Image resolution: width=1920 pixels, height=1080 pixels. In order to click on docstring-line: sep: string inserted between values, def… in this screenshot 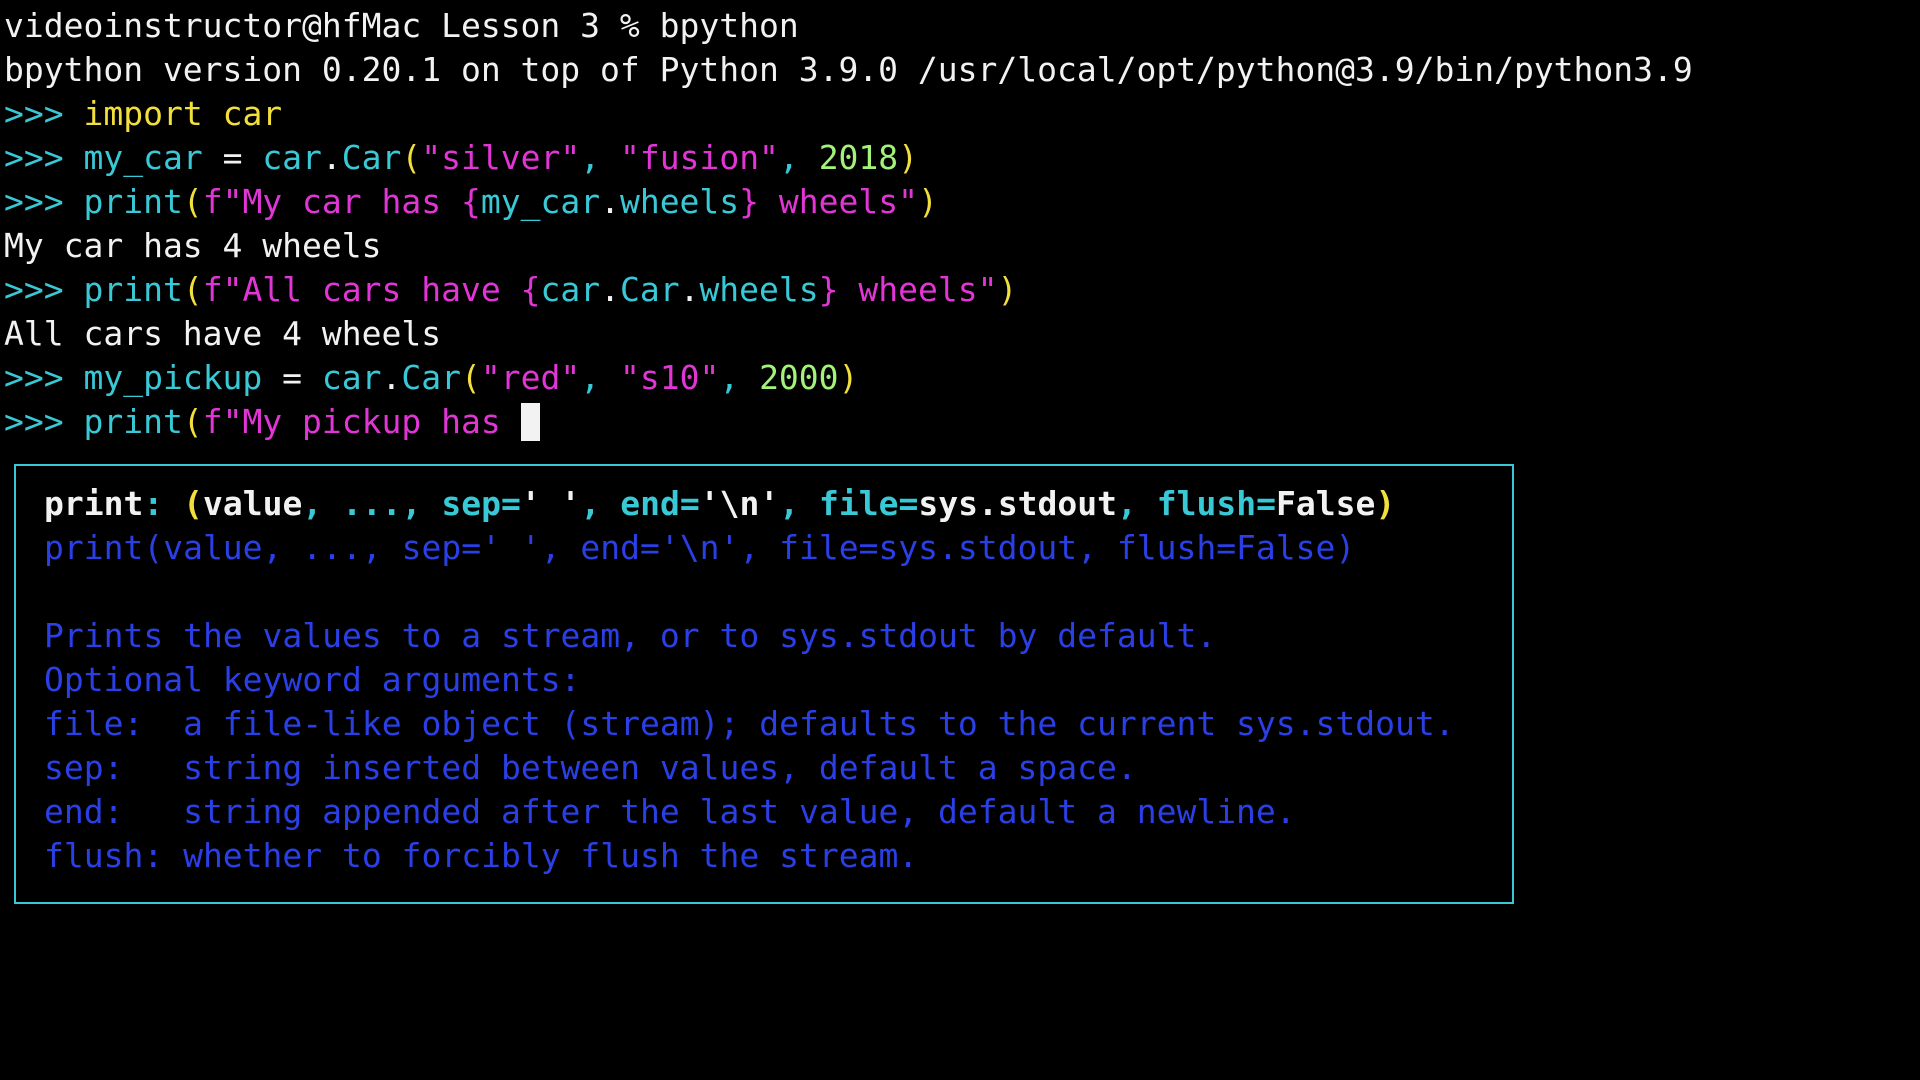, I will do `click(590, 767)`.